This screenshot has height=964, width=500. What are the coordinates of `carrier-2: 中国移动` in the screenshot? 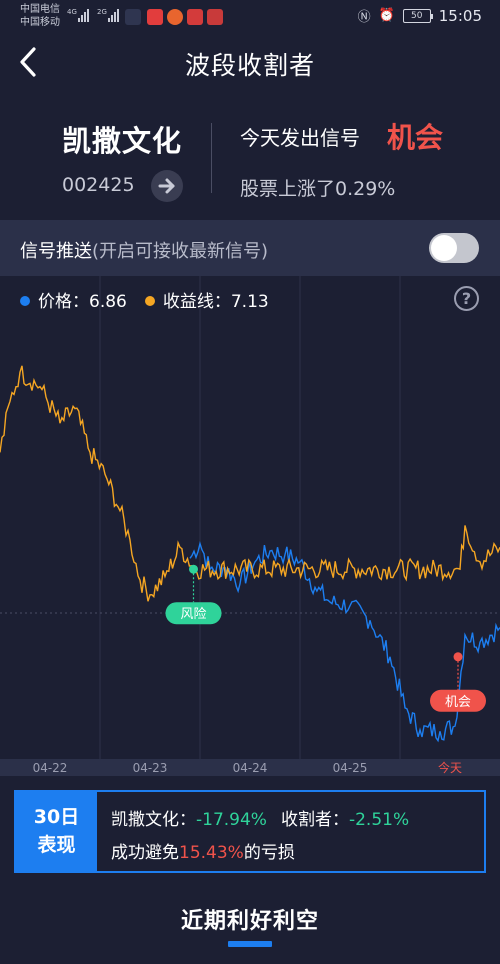 It's located at (40, 22).